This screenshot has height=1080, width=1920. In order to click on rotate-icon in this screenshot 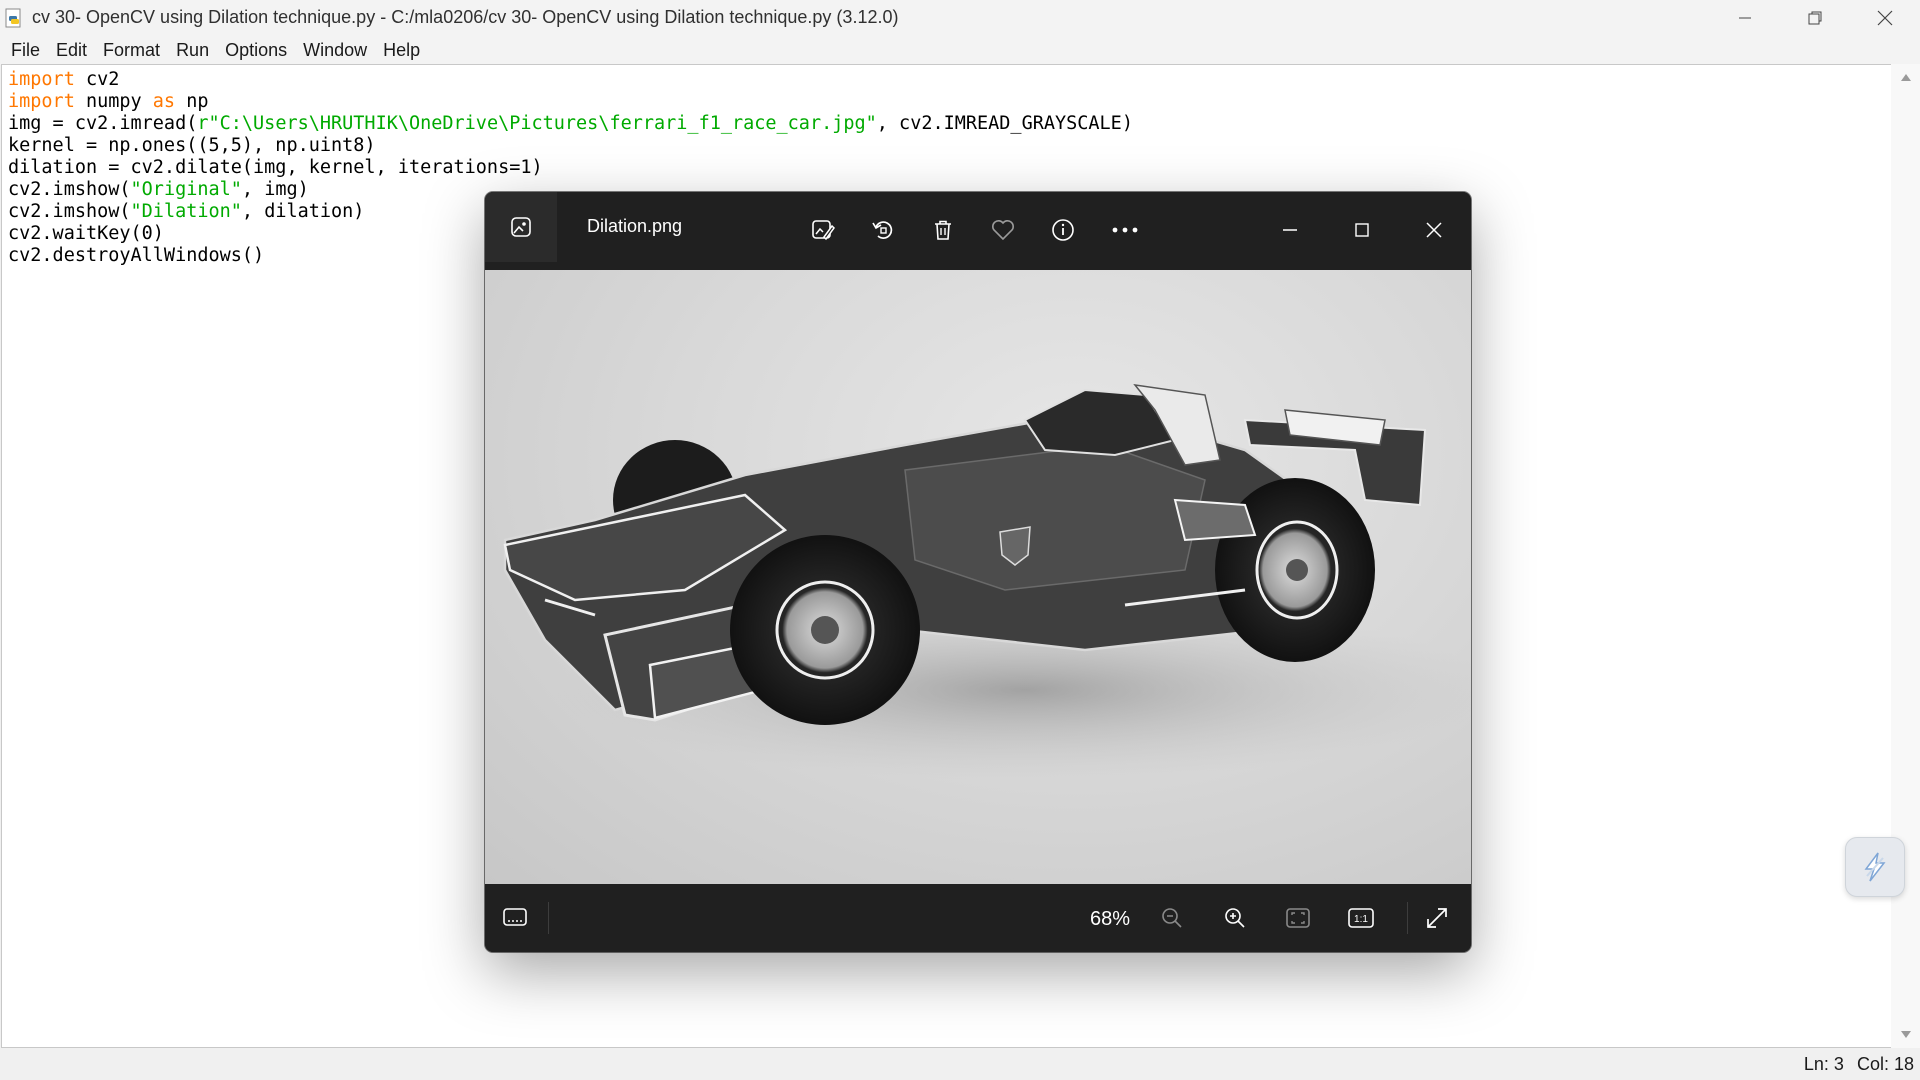, I will do `click(882, 230)`.